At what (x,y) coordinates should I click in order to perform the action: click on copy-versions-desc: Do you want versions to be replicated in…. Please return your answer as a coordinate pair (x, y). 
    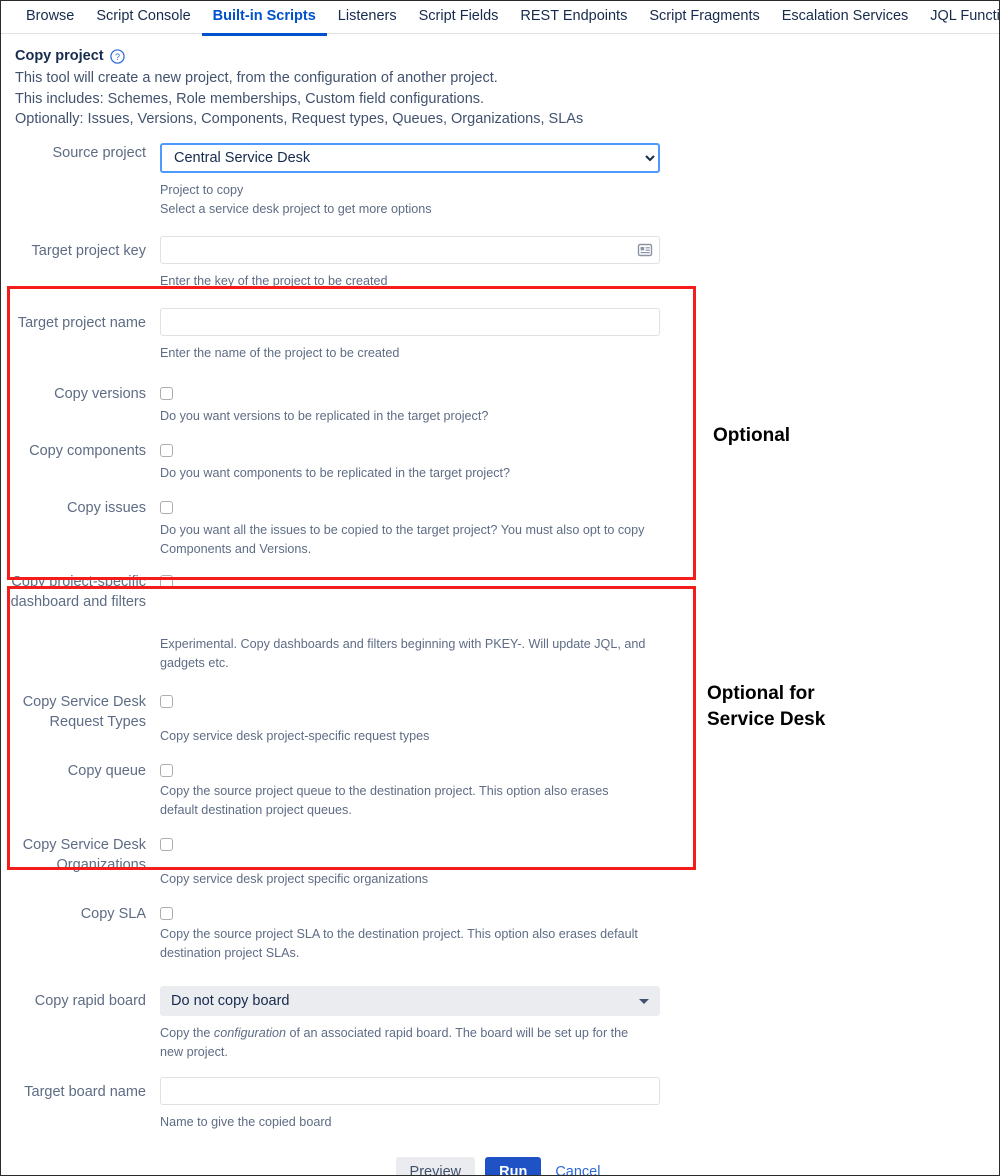
    Looking at the image, I should click on (324, 415).